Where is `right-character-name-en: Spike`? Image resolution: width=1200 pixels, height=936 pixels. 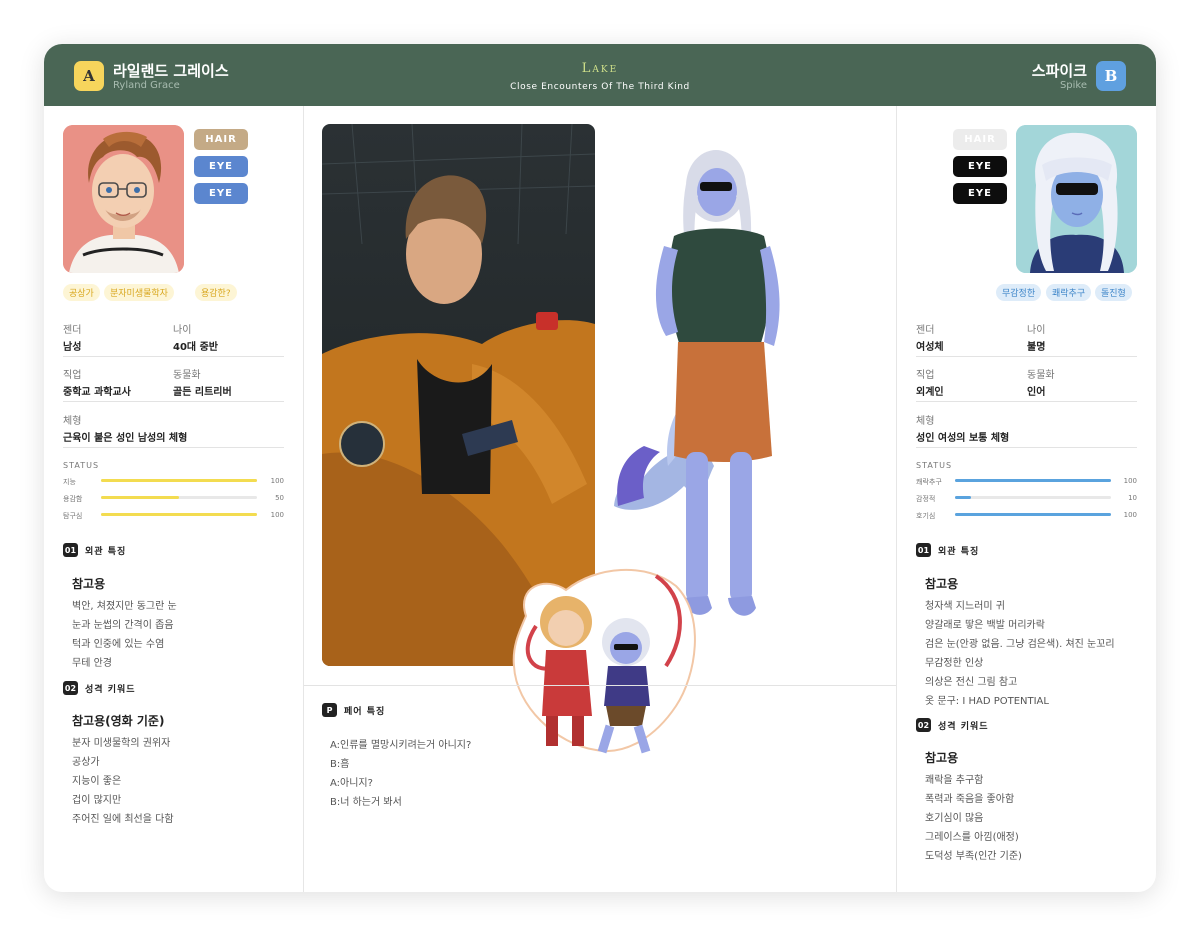
right-character-name-en: Spike is located at coordinates (1073, 85).